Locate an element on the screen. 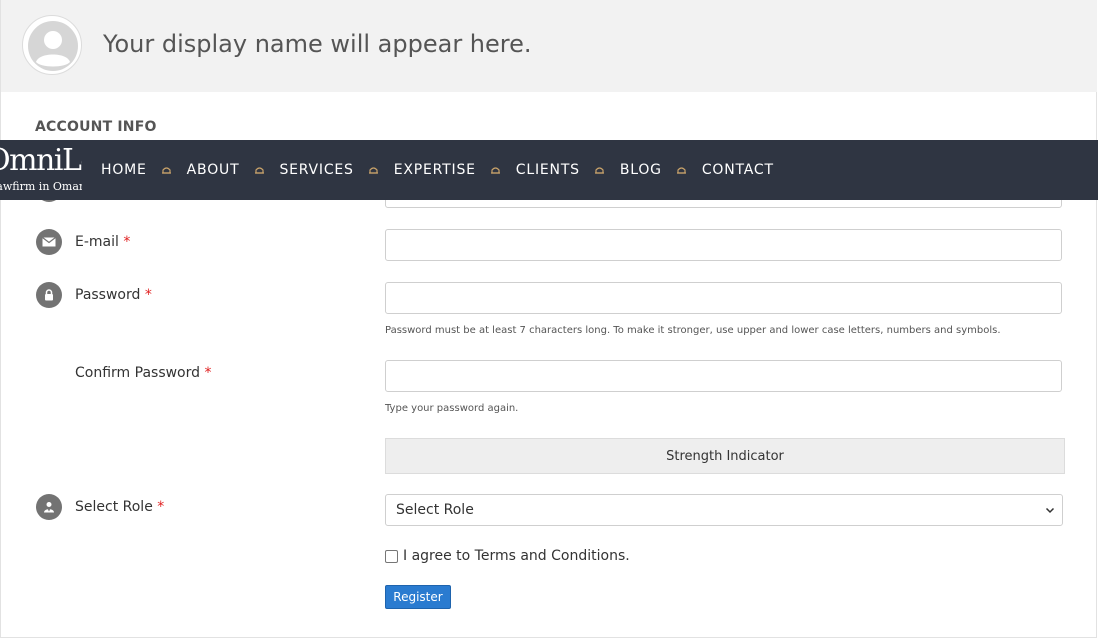 The image size is (1098, 641). password-field is located at coordinates (723, 298).